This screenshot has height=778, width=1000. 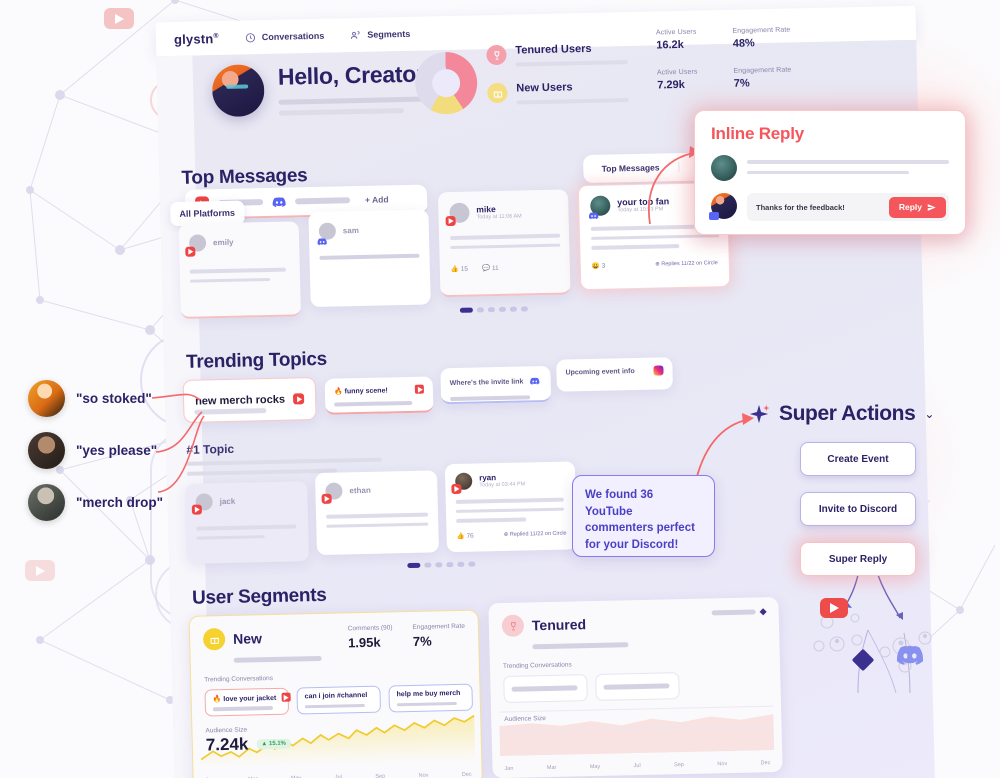 I want to click on like-count: 👍 76, so click(x=465, y=535).